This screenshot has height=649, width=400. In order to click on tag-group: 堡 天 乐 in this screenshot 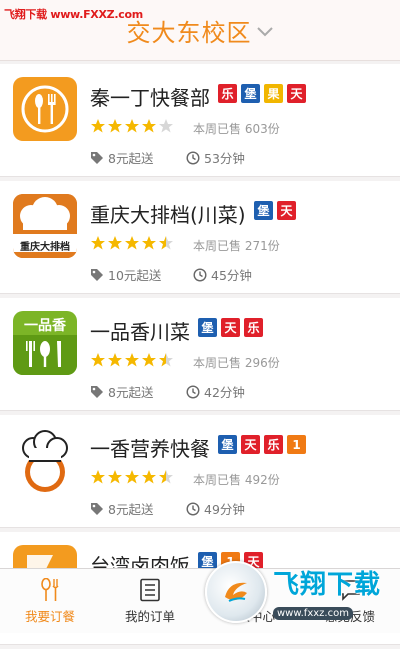, I will do `click(230, 327)`.